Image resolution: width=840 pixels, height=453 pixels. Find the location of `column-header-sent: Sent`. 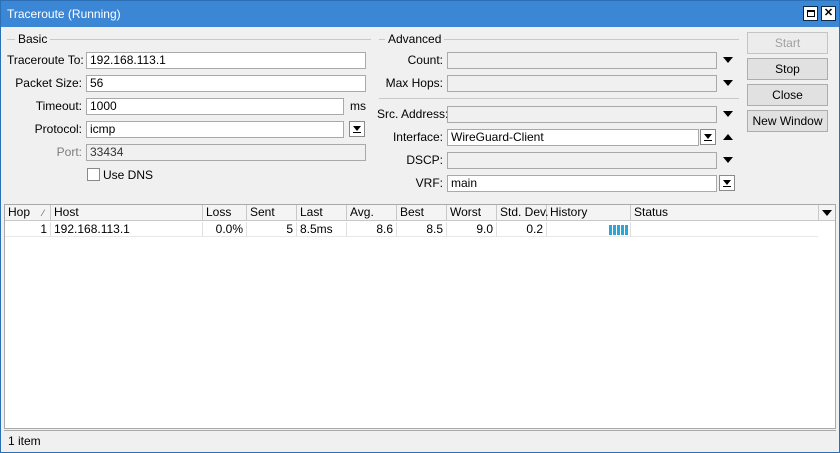

column-header-sent: Sent is located at coordinates (272, 213).